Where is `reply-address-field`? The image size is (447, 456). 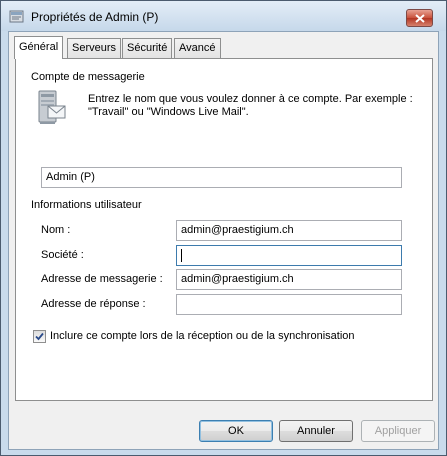 reply-address-field is located at coordinates (289, 304).